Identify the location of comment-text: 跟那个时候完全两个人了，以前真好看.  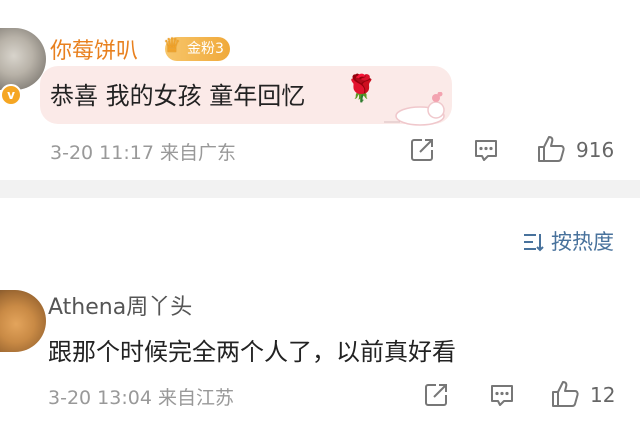
(252, 352).